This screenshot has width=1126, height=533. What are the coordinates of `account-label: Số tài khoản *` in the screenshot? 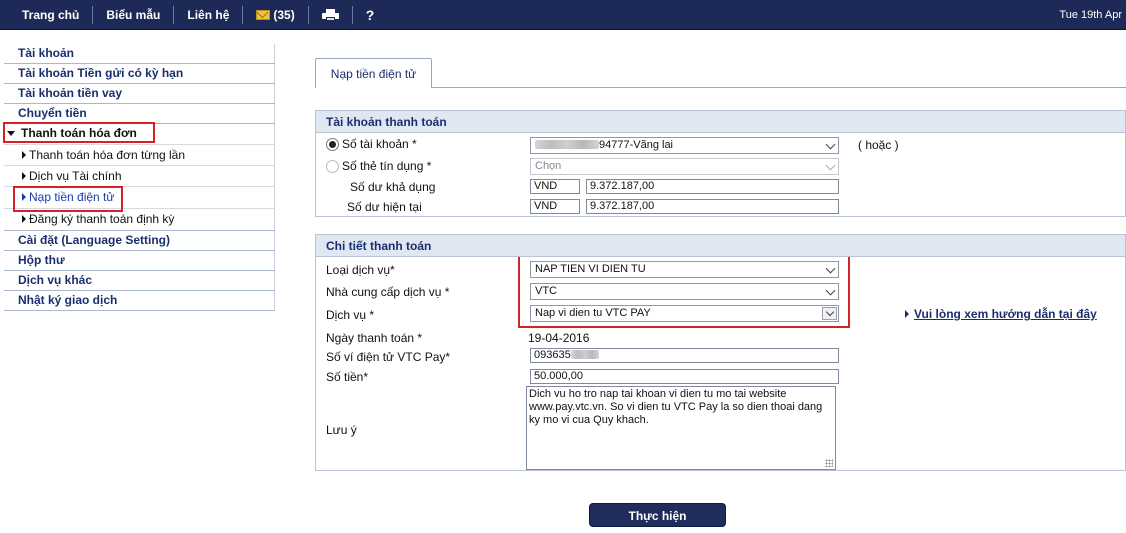 It's located at (379, 144).